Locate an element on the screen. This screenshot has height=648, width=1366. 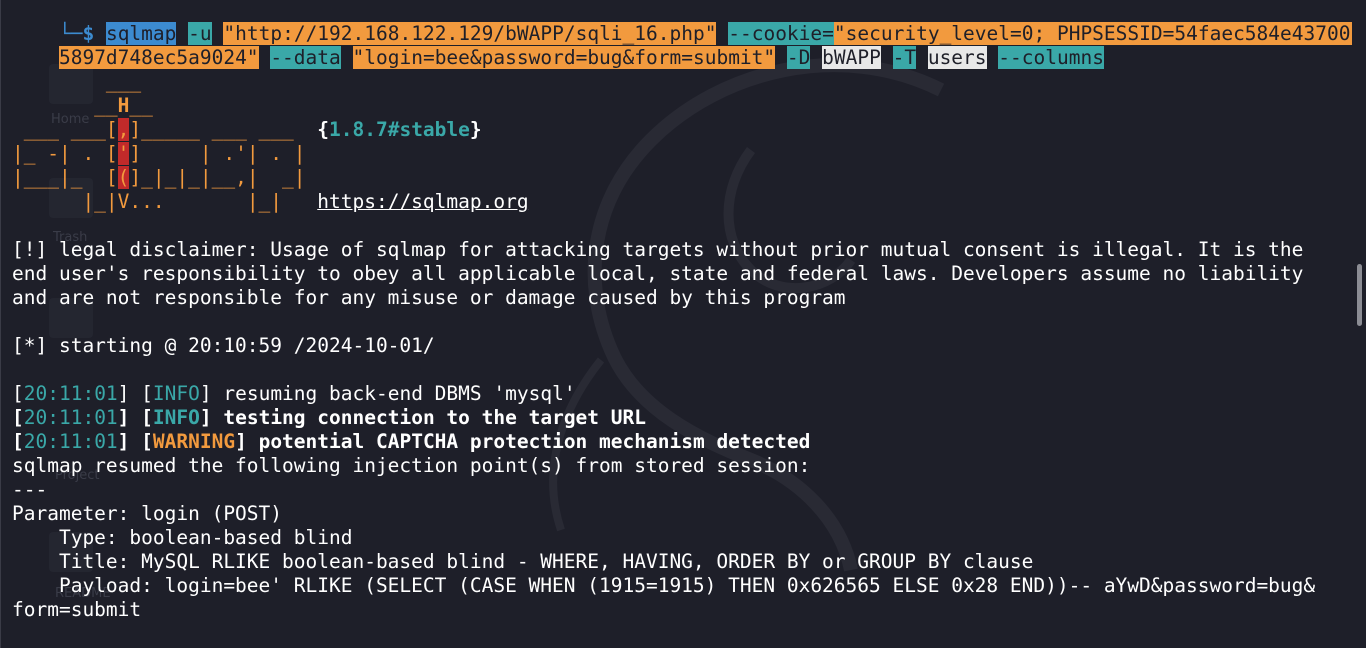
log-message: resuming back-end DBMS 'mysql' is located at coordinates (399, 393).